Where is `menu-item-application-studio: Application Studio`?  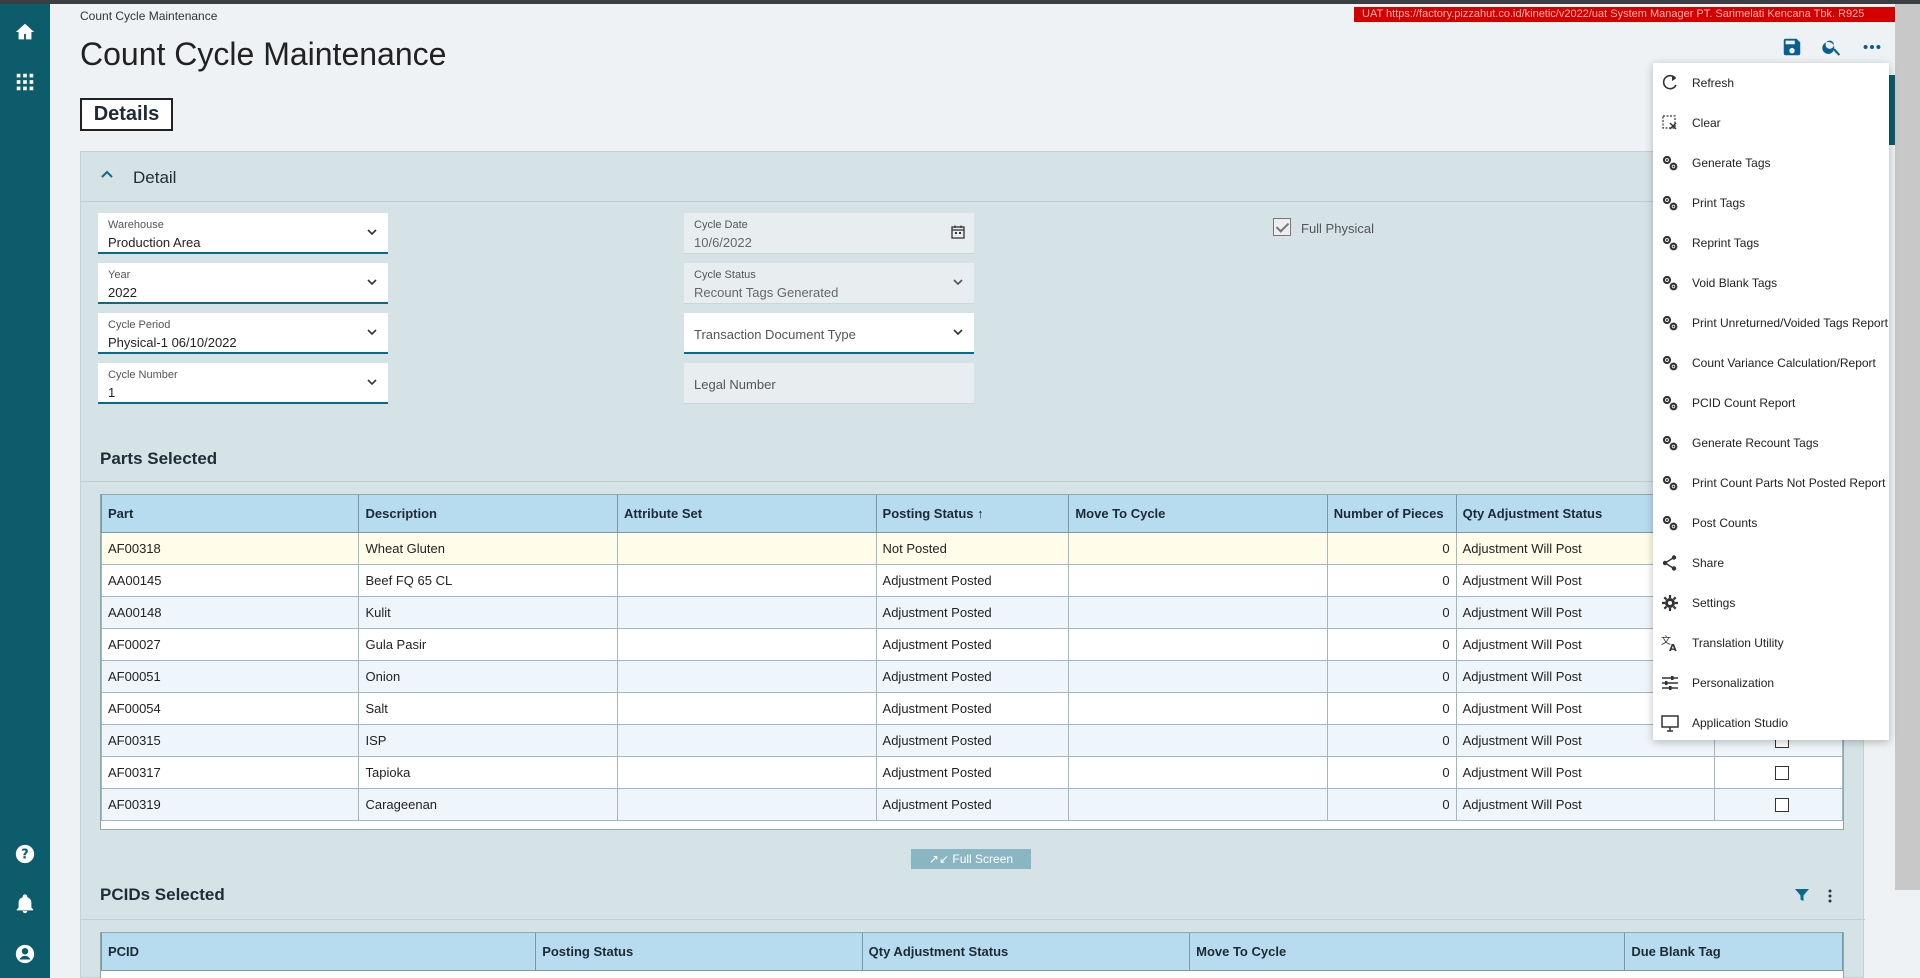
menu-item-application-studio: Application Studio is located at coordinates (1771, 723).